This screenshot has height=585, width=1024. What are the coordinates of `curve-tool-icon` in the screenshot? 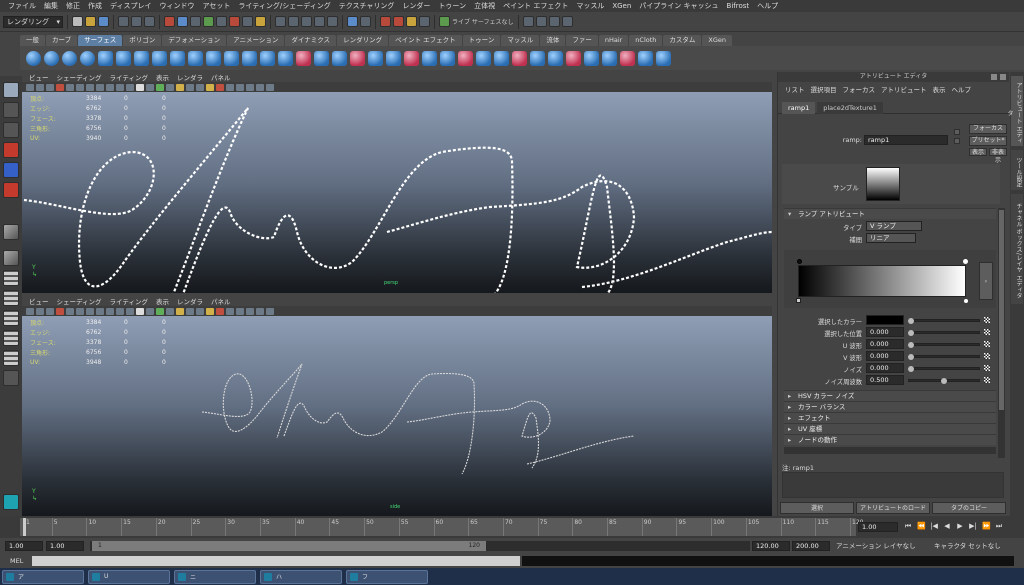 It's located at (11, 232).